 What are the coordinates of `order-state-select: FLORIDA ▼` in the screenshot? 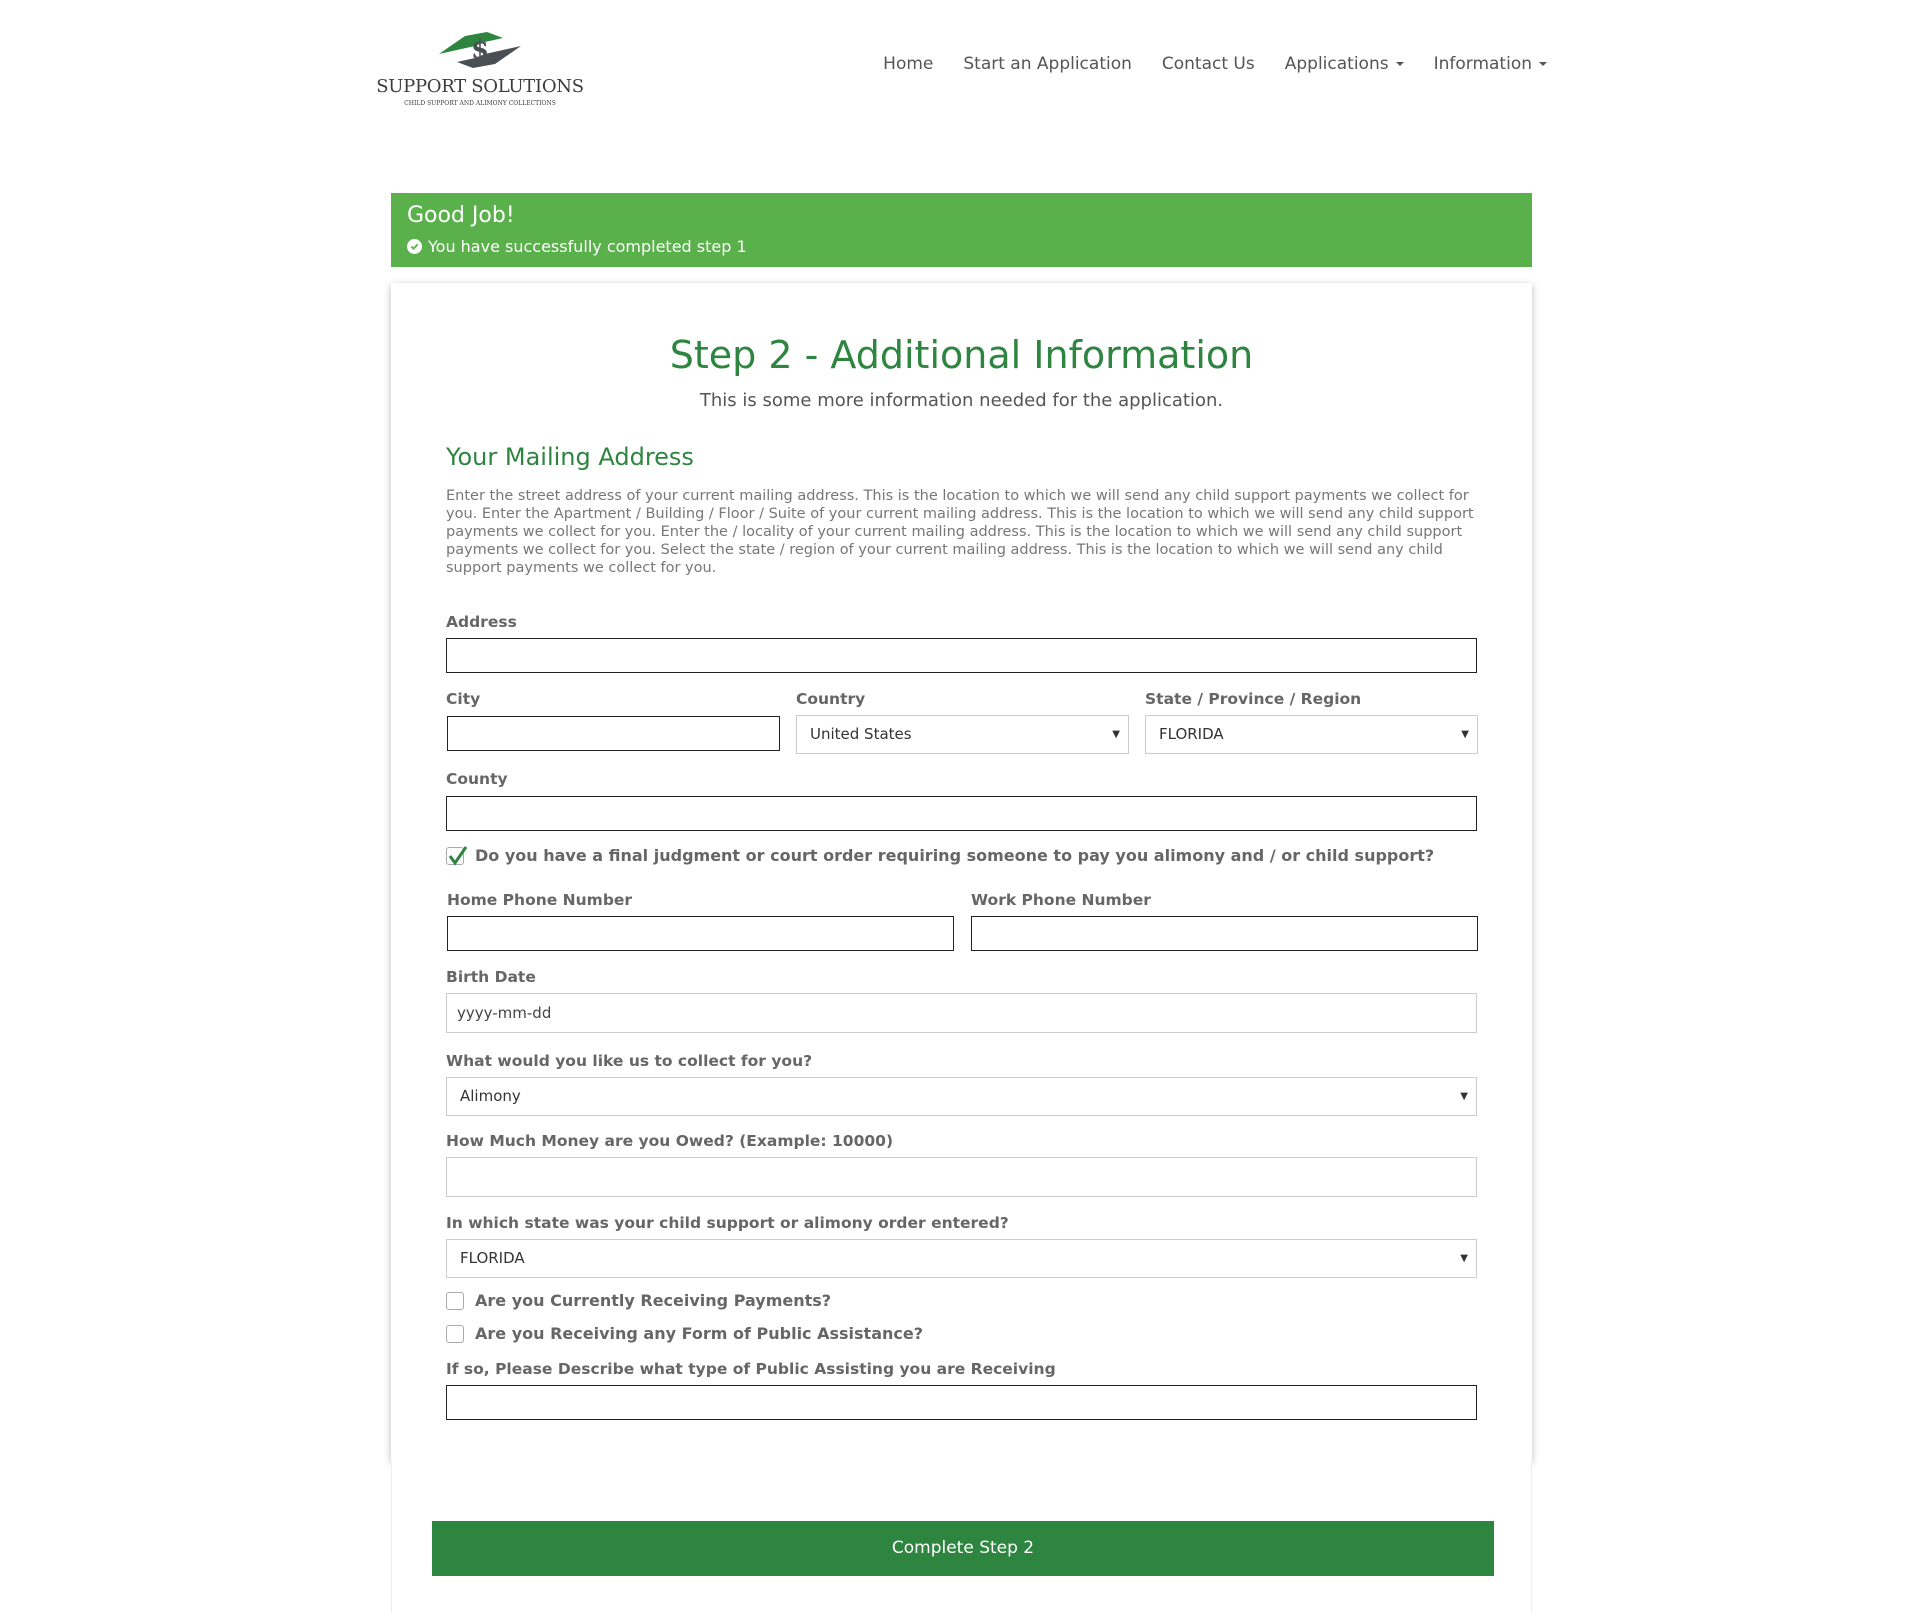 It's located at (961, 1258).